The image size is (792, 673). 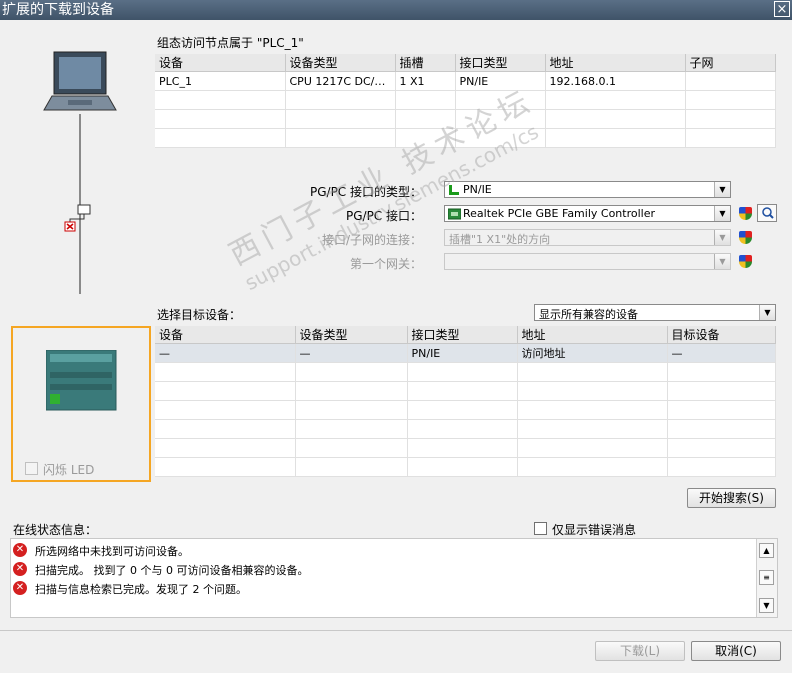 What do you see at coordinates (225, 335) in the screenshot?
I see `target-header: 设备` at bounding box center [225, 335].